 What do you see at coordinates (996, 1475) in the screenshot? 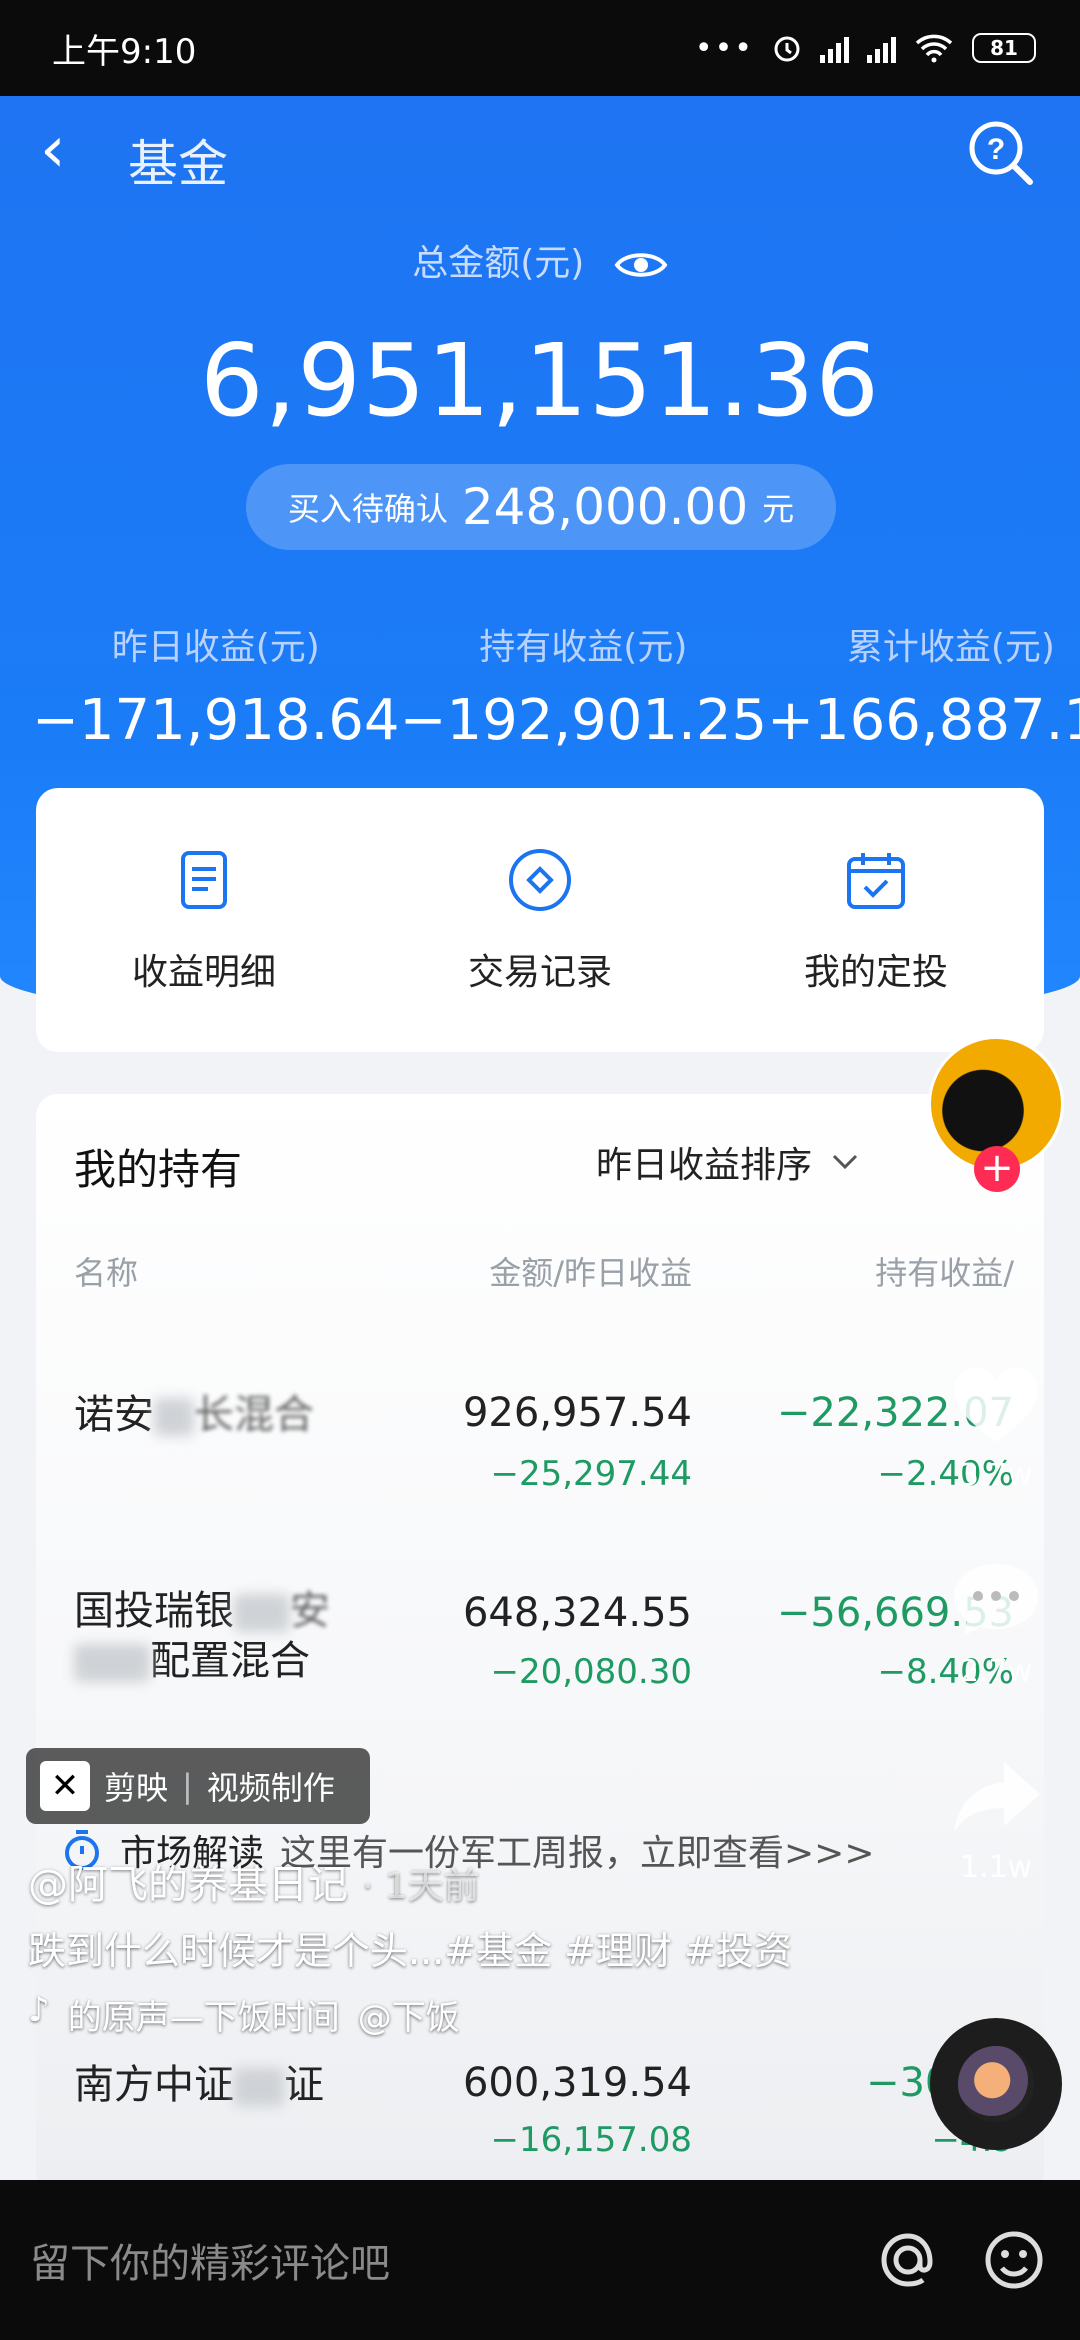
I see `like-count: 3.7w` at bounding box center [996, 1475].